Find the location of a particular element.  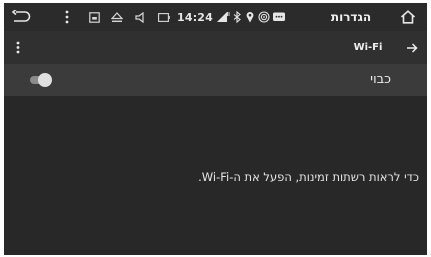

signal-icon is located at coordinates (223, 17).